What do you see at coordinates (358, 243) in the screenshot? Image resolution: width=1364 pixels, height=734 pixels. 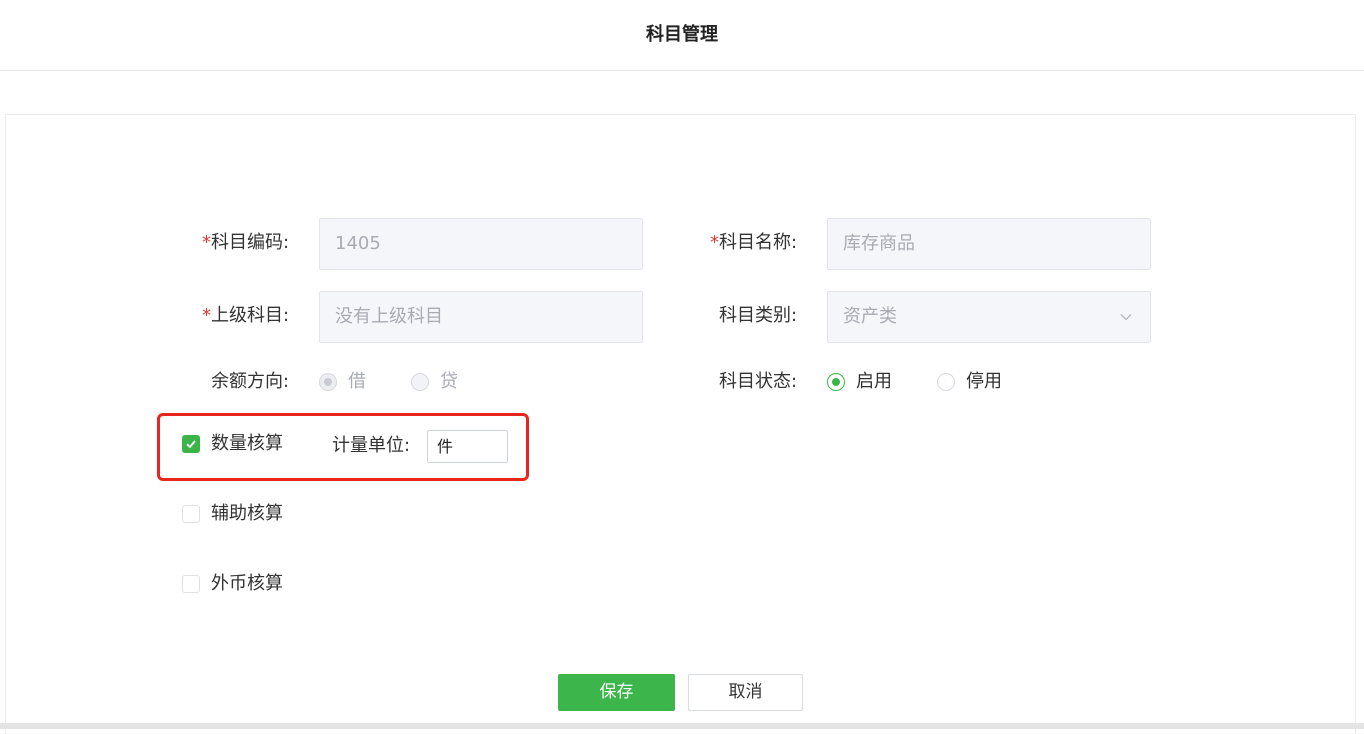 I see `code-value: 1405` at bounding box center [358, 243].